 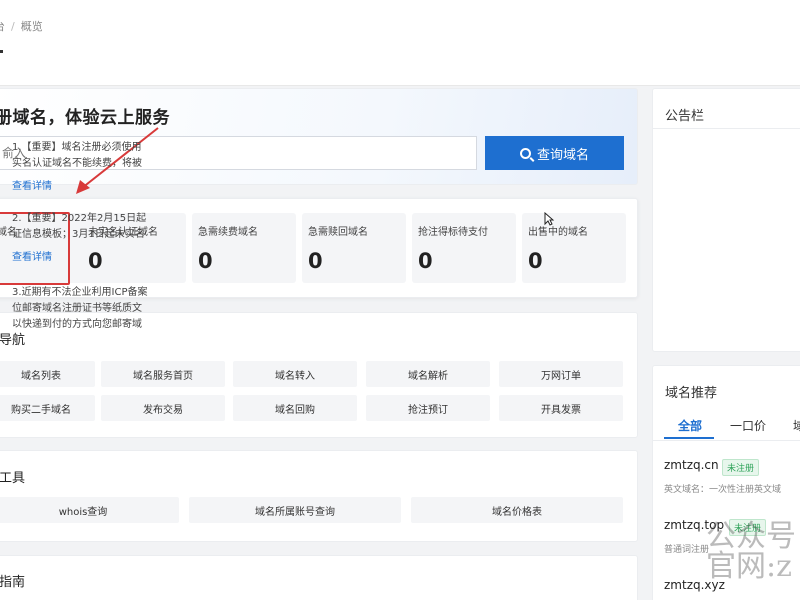 I want to click on tabs-divider, so click(x=726, y=440).